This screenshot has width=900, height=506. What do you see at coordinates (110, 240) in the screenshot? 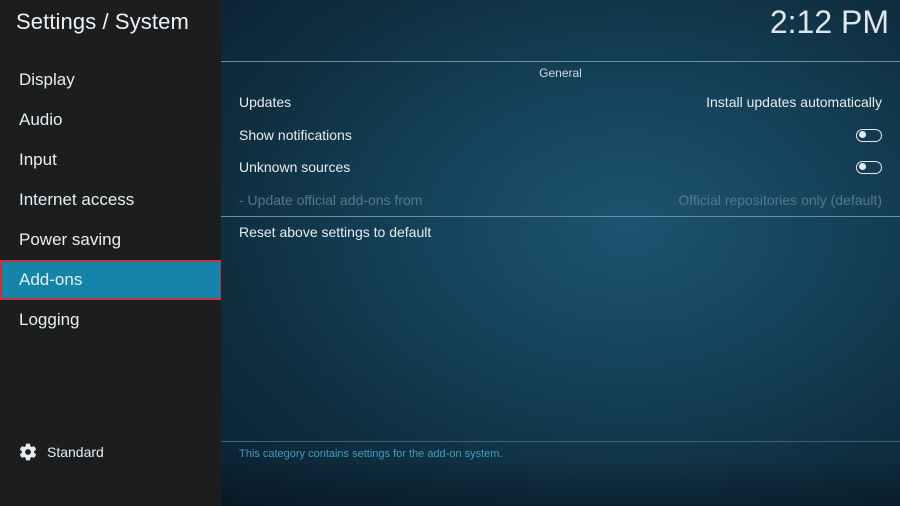
I see `sidebar-item-power-saving: Power saving` at bounding box center [110, 240].